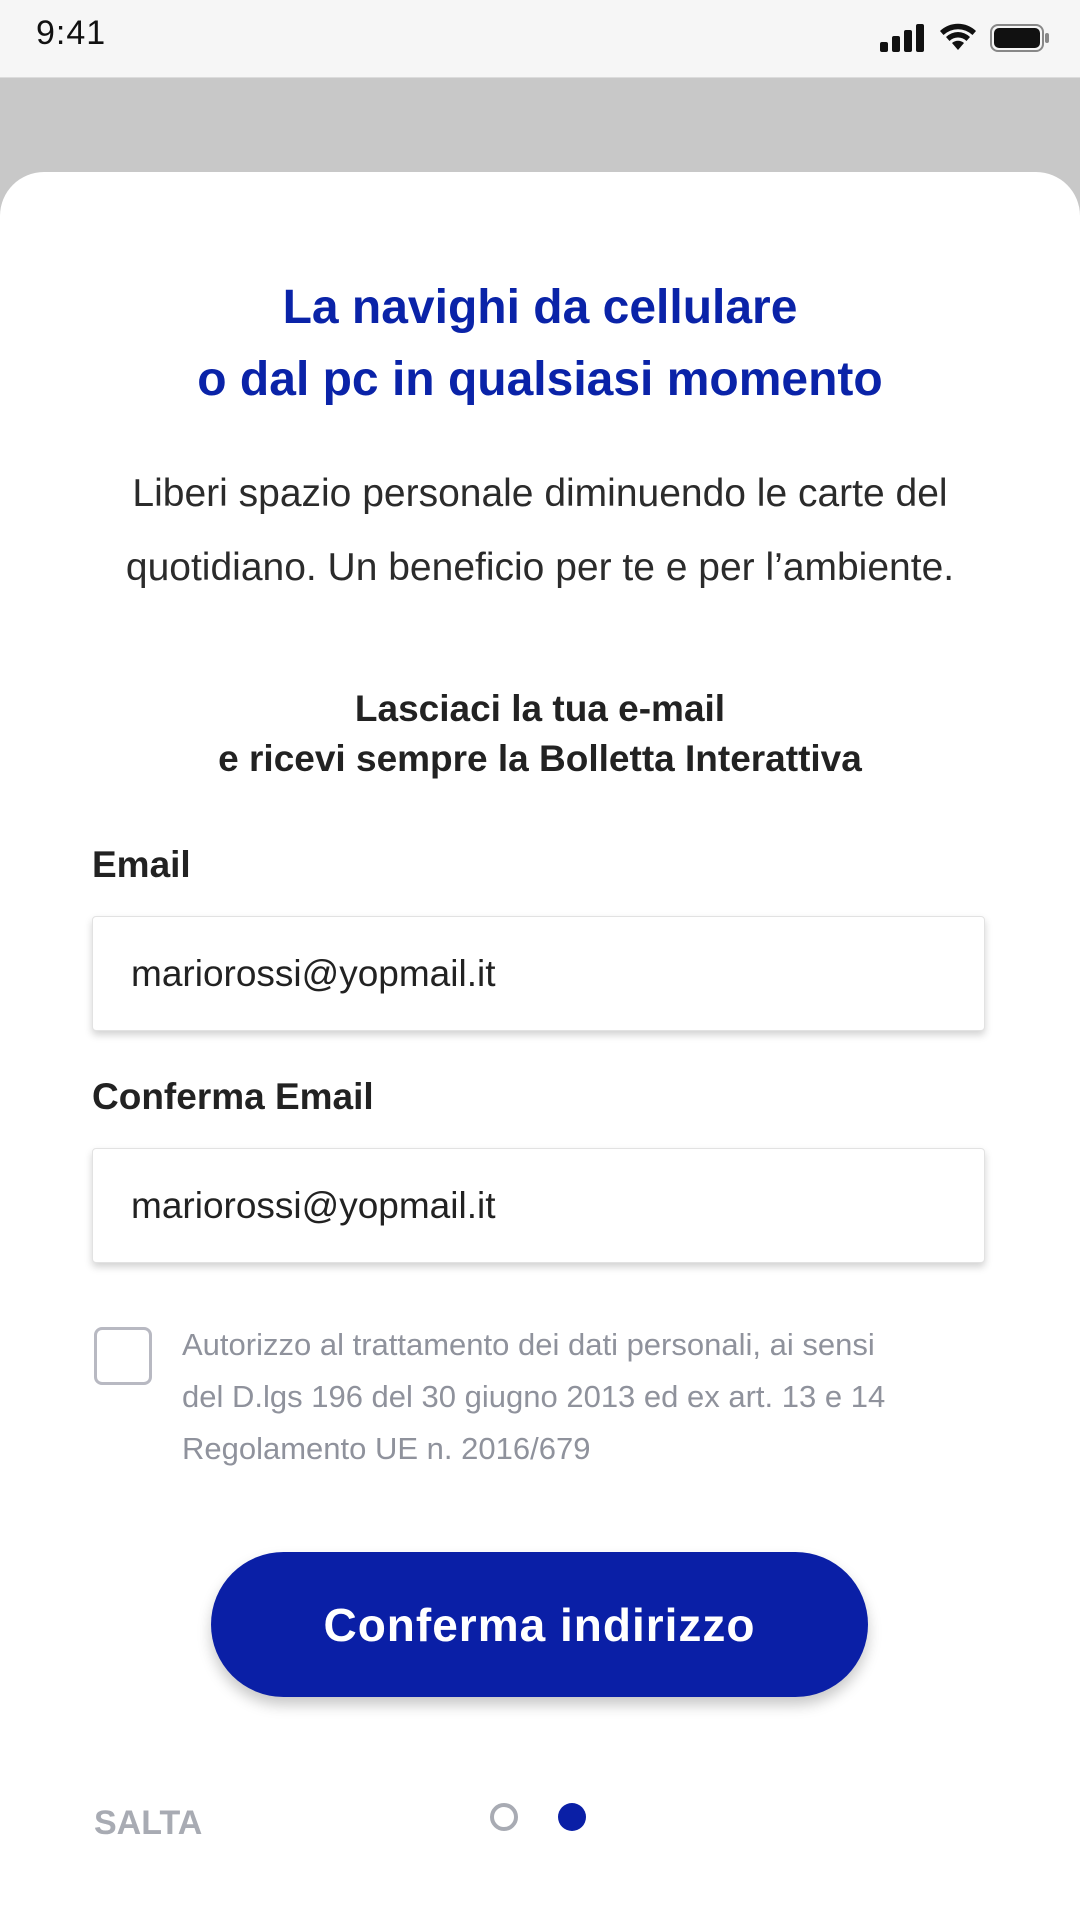 This screenshot has width=1080, height=1920. Describe the element at coordinates (540, 379) in the screenshot. I see `title-line-2: o dal pc in qualsiasi momento` at that location.